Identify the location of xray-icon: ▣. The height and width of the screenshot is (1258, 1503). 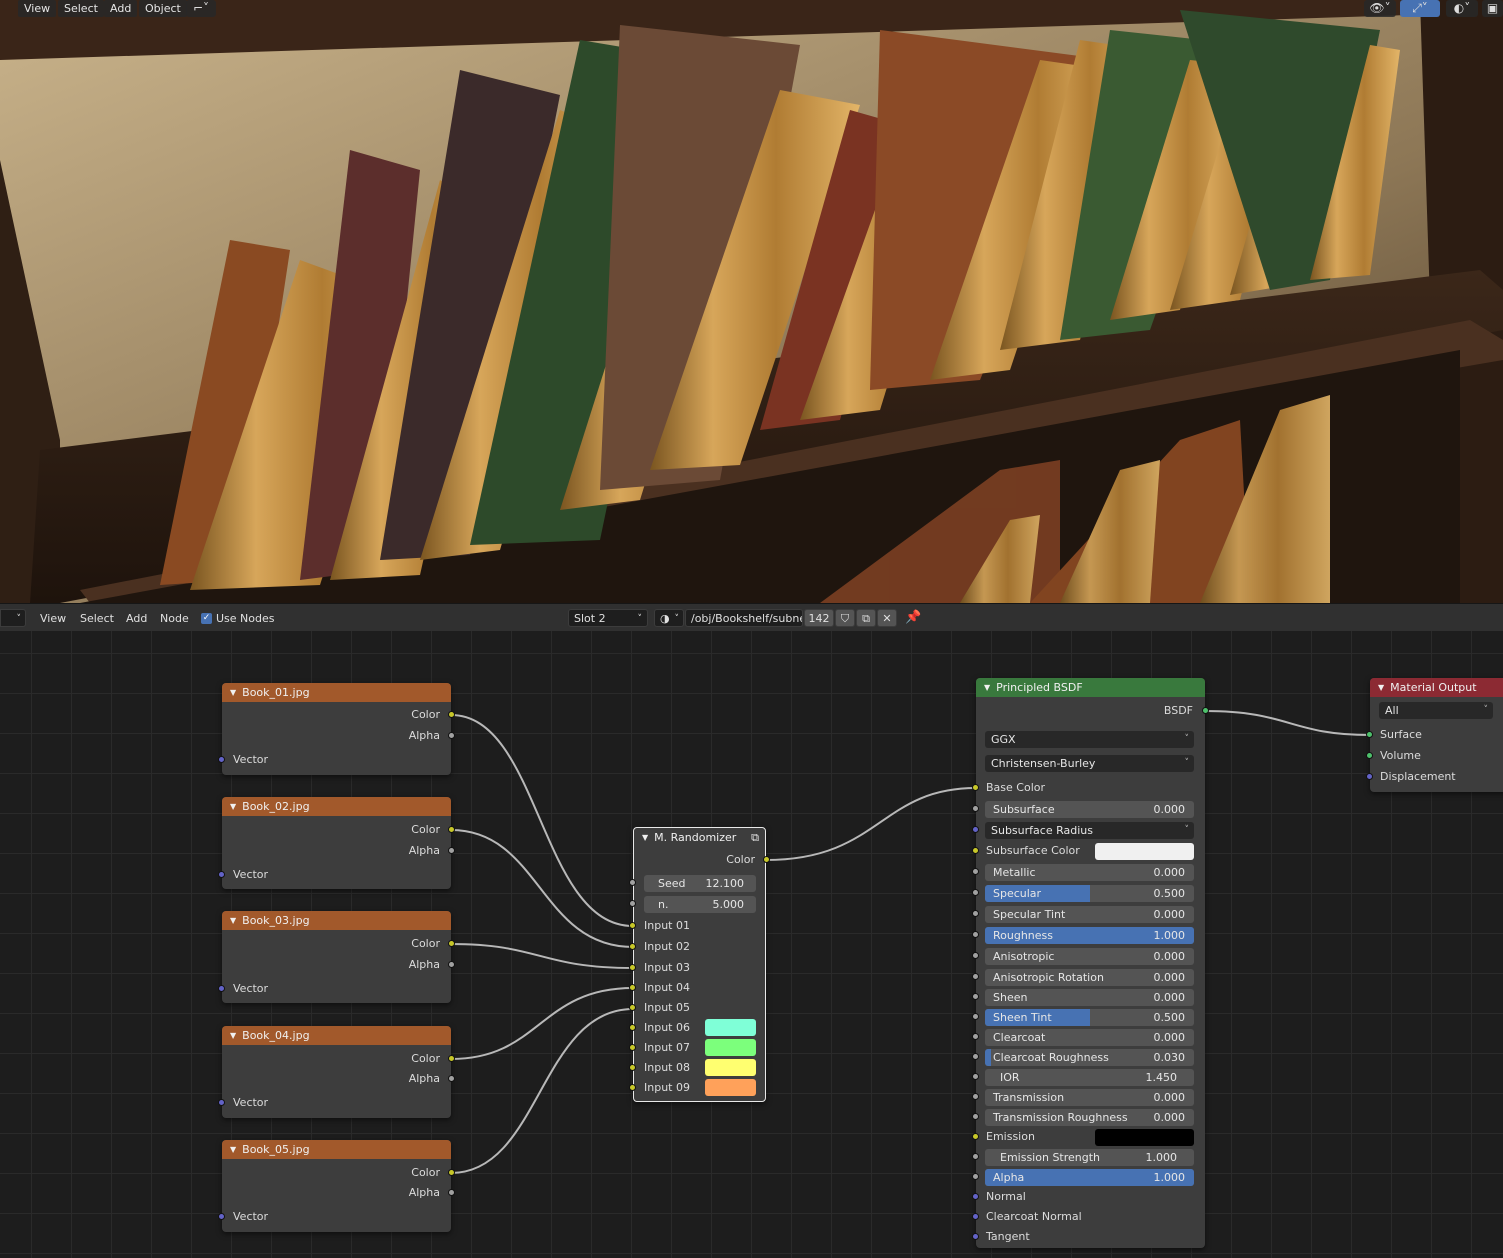
(1492, 8).